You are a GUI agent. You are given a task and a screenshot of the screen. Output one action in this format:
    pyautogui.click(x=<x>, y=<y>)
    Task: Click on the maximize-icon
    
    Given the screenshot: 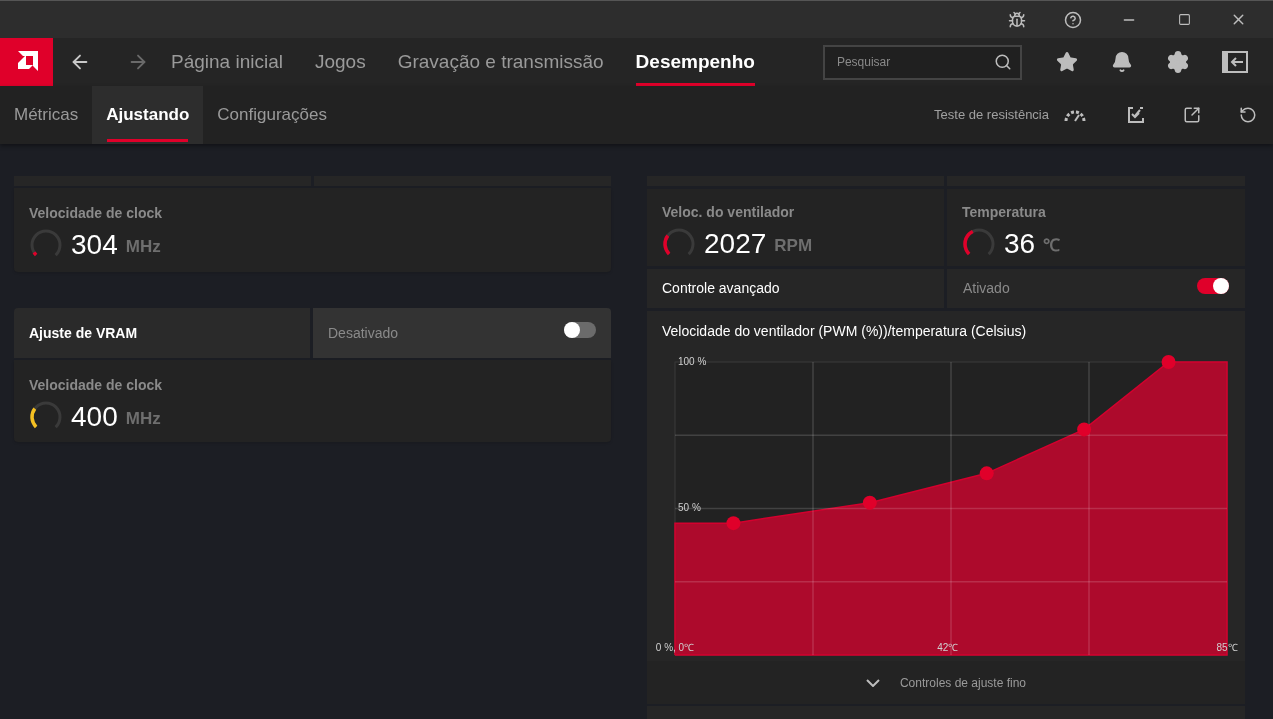 What is the action you would take?
    pyautogui.click(x=1184, y=19)
    